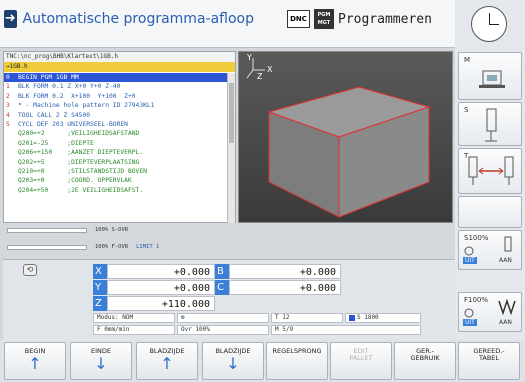  I want to click on f-override-key: F100% UIT AAN, so click(490, 312).